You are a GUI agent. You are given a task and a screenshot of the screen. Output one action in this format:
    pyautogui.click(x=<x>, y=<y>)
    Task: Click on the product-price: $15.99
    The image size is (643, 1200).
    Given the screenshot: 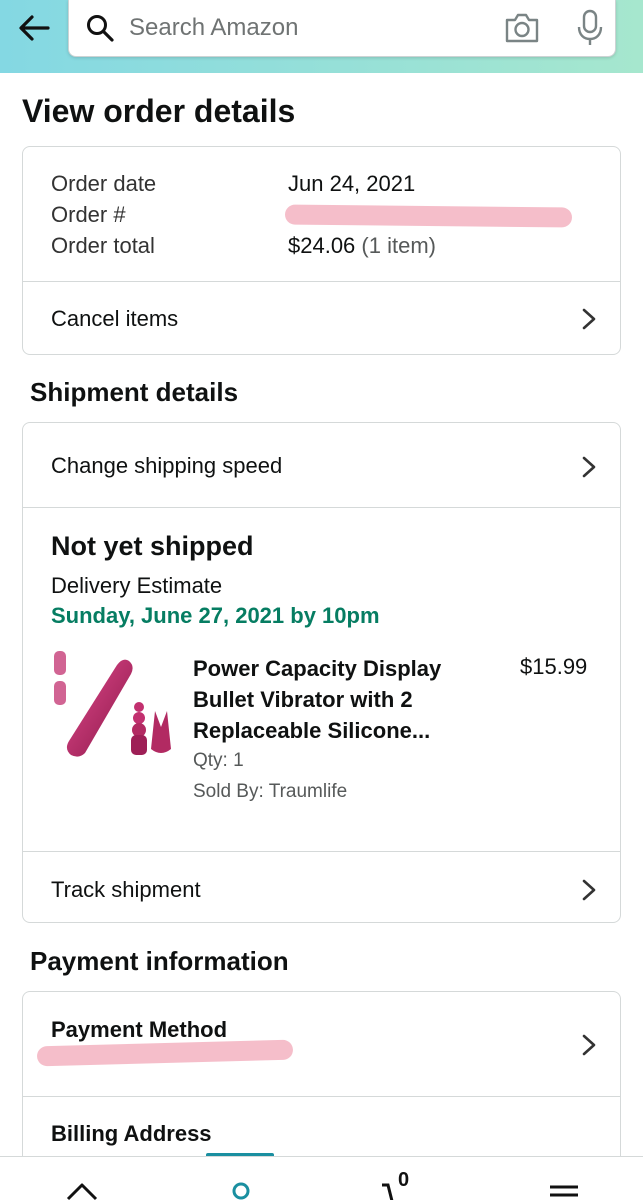 What is the action you would take?
    pyautogui.click(x=554, y=666)
    